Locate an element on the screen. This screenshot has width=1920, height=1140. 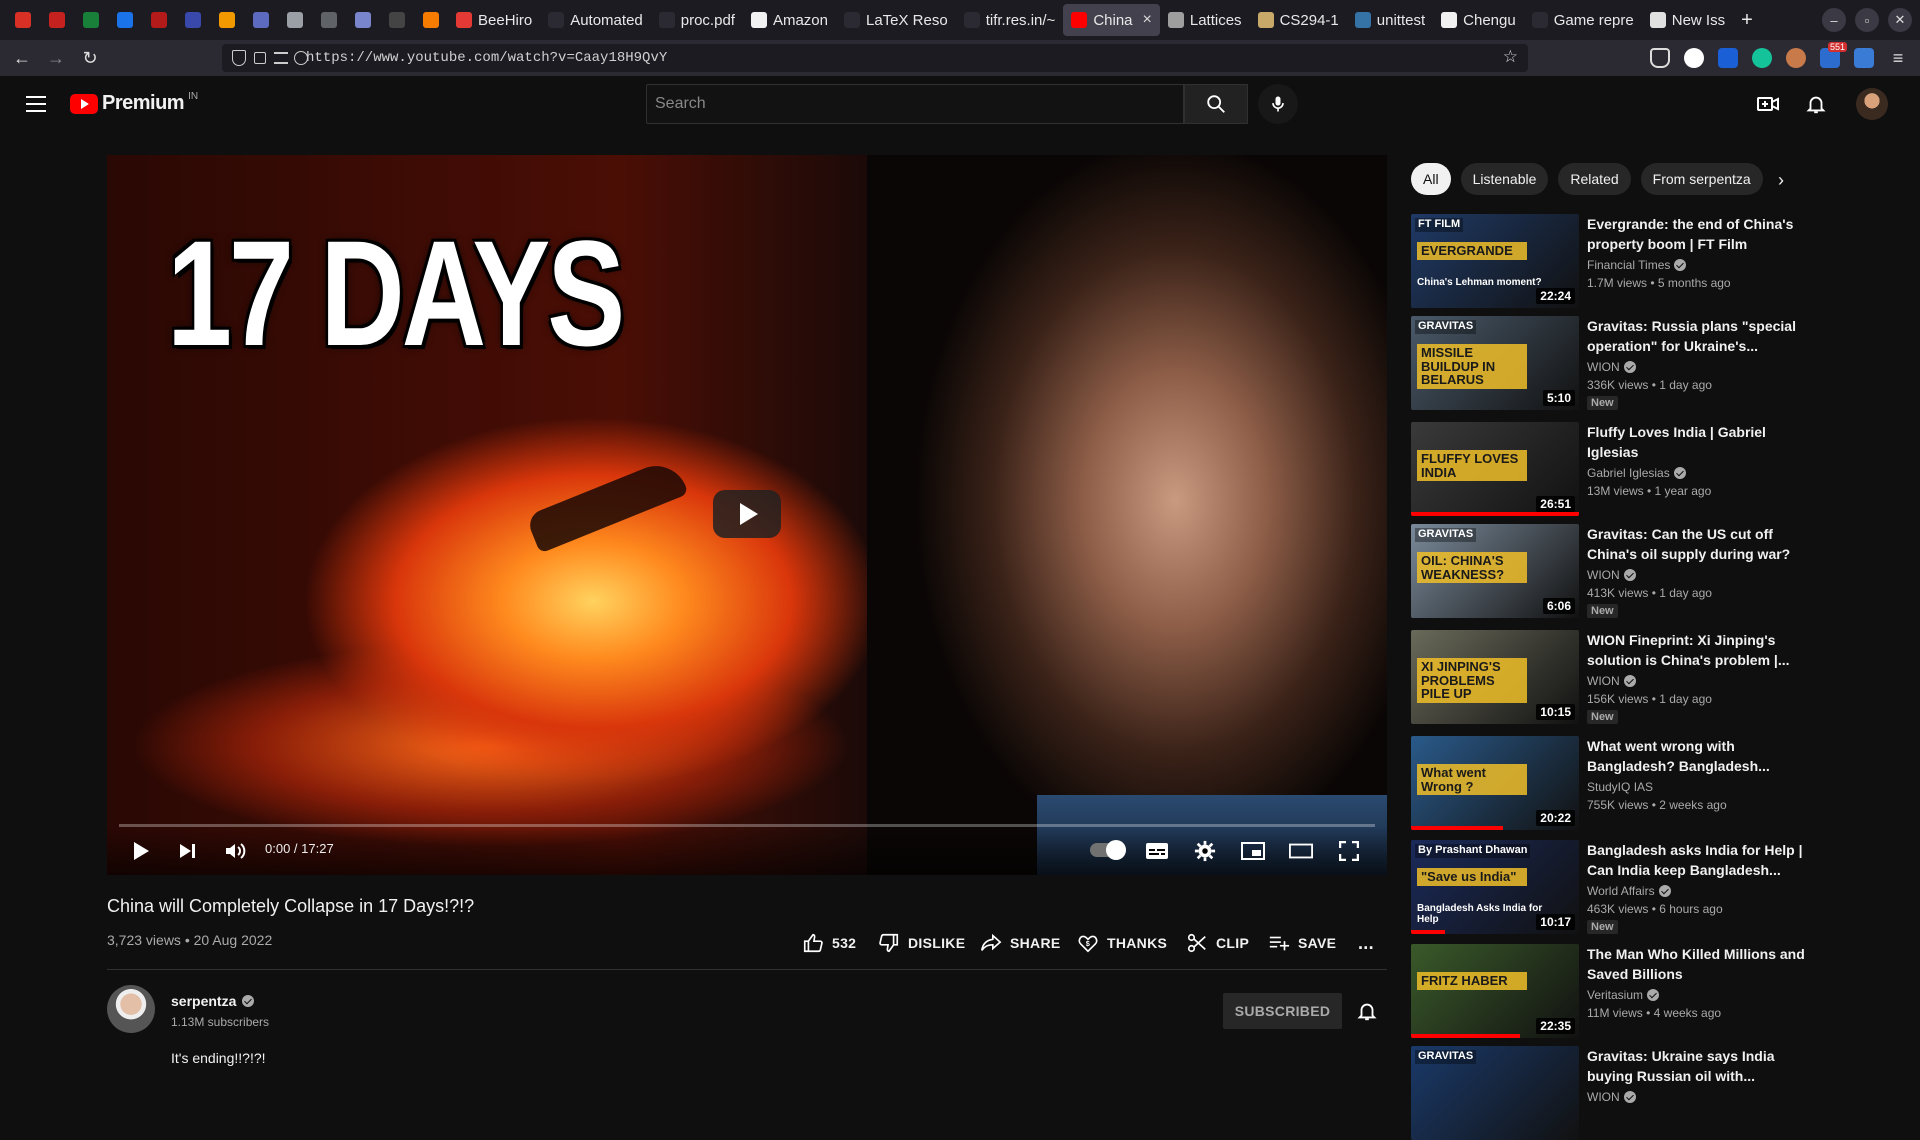
filter-chip: Related is located at coordinates (1594, 179).